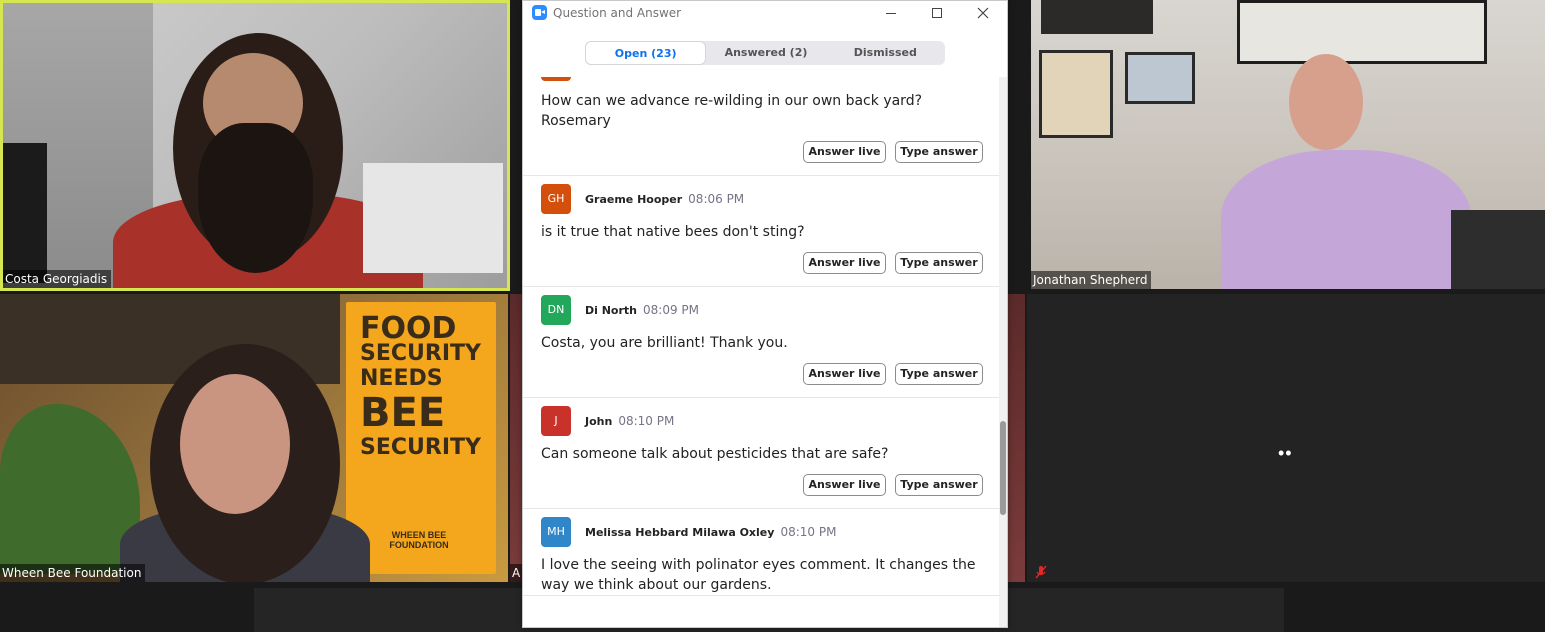 This screenshot has width=1545, height=632. I want to click on avatar: J, so click(556, 421).